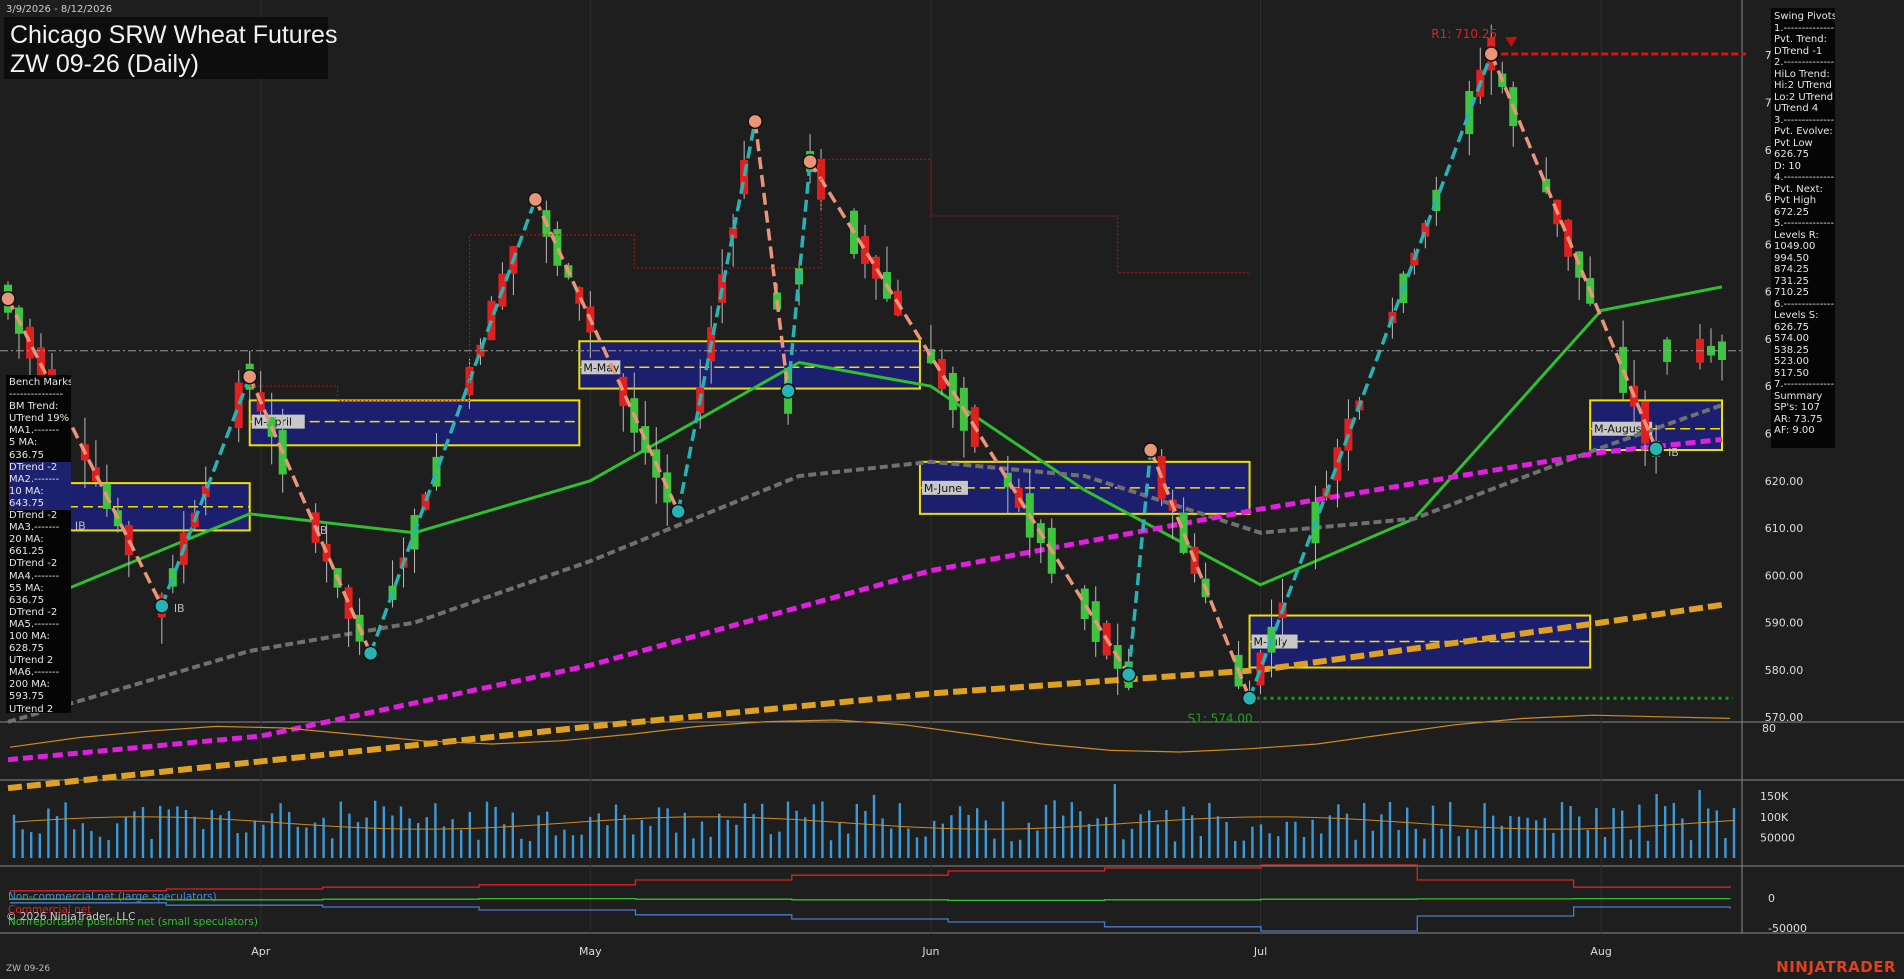  What do you see at coordinates (34, 624) in the screenshot?
I see `bench-mark-line: MA5.-------` at bounding box center [34, 624].